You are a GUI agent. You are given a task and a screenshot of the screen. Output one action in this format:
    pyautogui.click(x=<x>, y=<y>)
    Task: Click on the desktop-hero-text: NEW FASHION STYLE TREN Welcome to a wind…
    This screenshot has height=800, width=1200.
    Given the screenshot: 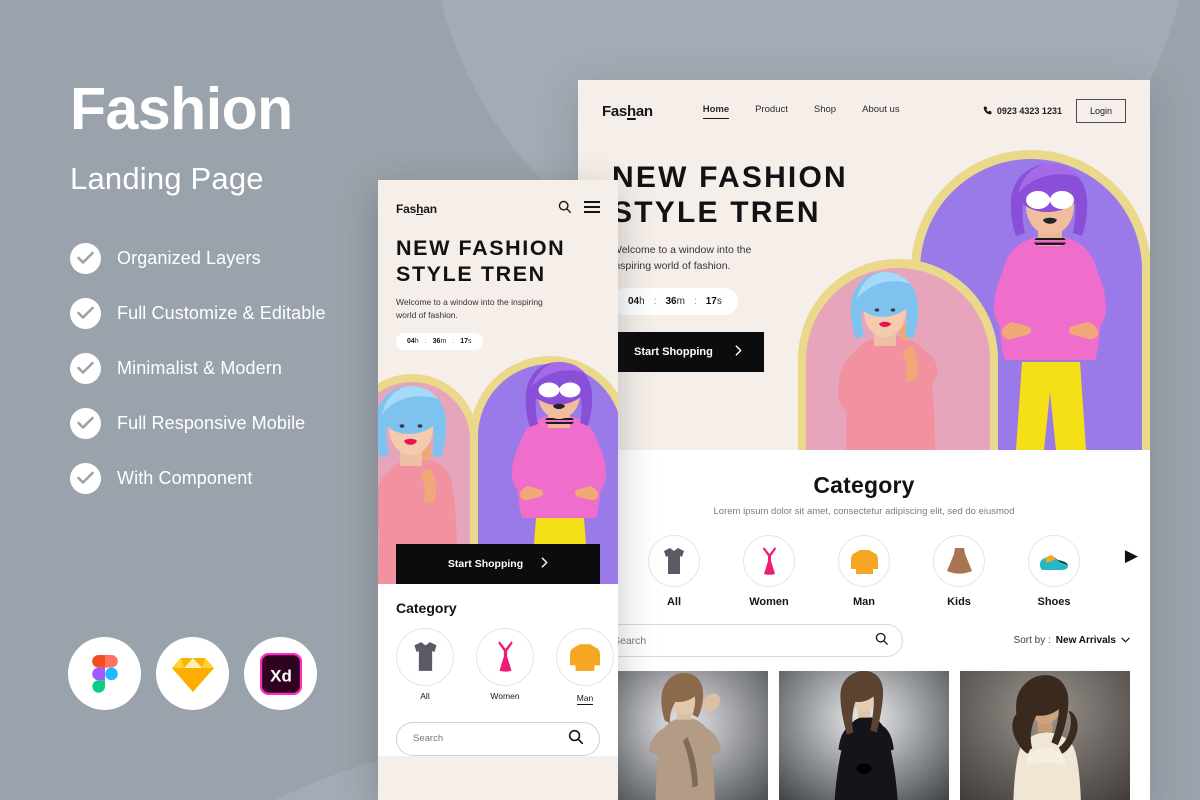 What is the action you would take?
    pyautogui.click(x=752, y=266)
    